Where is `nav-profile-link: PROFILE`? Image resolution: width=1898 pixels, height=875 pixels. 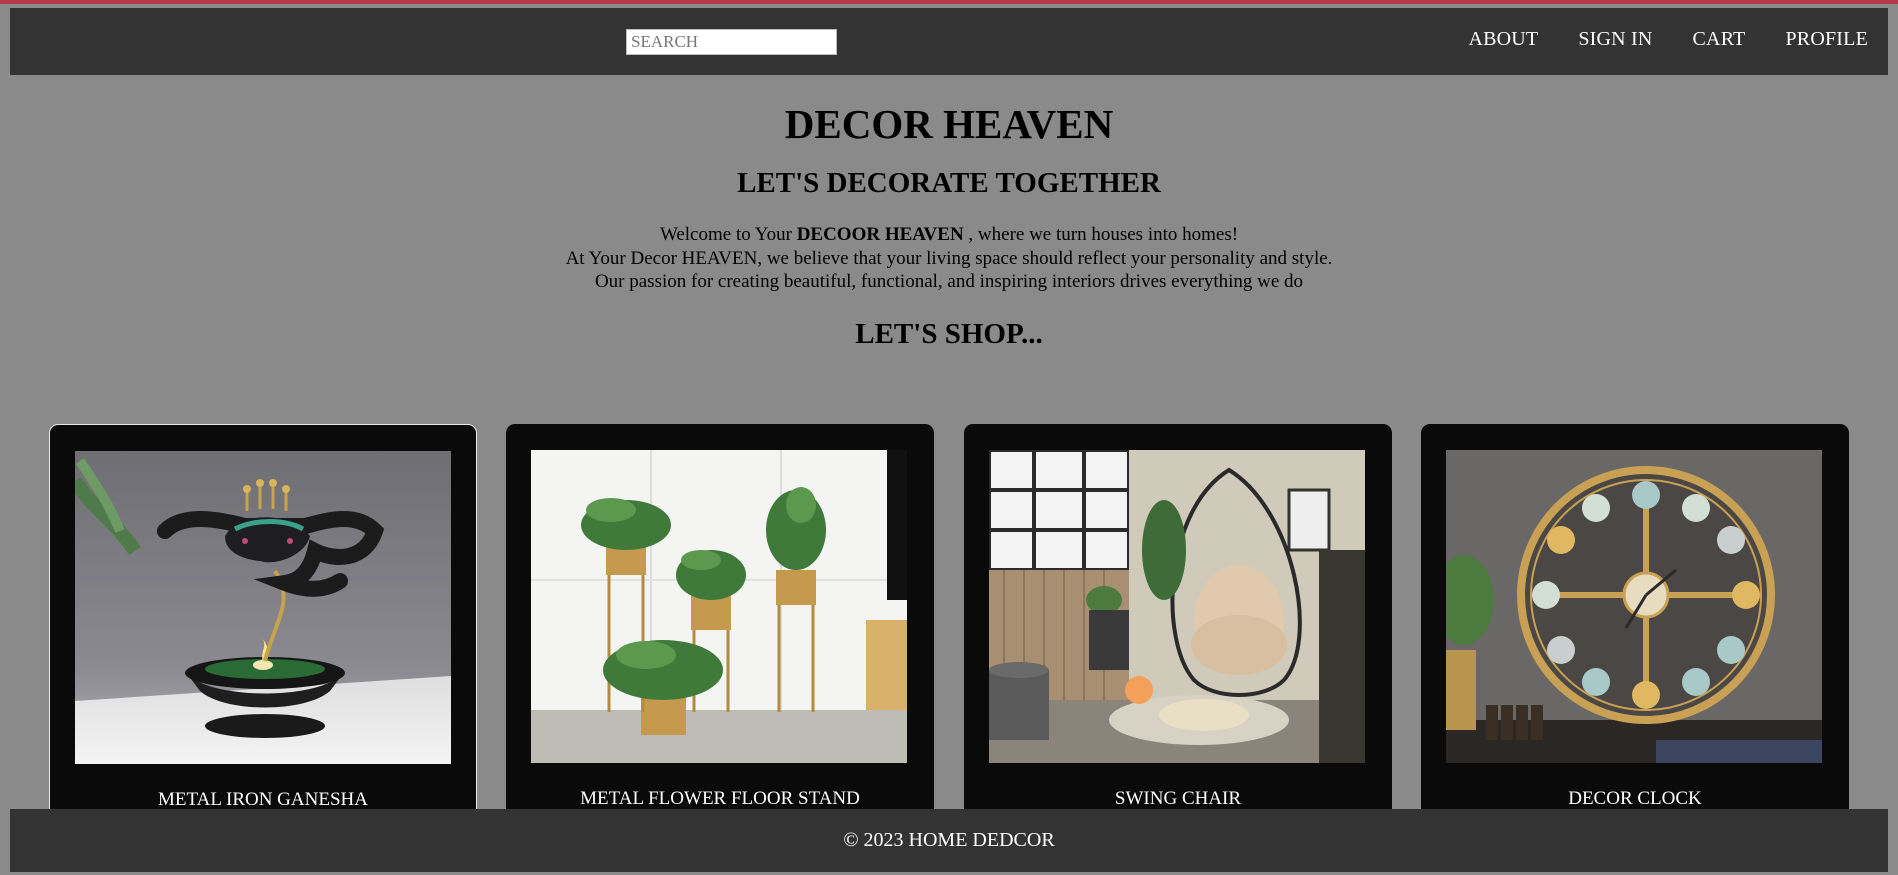
nav-profile-link: PROFILE is located at coordinates (1826, 39).